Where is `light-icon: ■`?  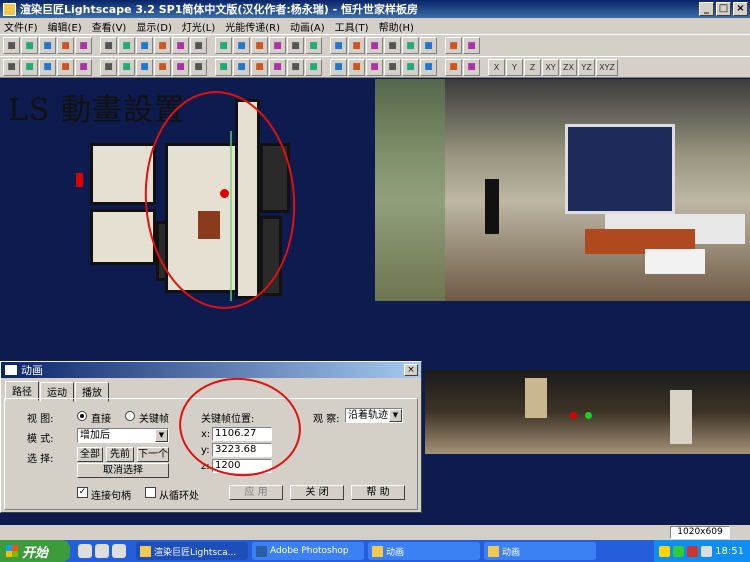 light-icon: ■ is located at coordinates (338, 45).